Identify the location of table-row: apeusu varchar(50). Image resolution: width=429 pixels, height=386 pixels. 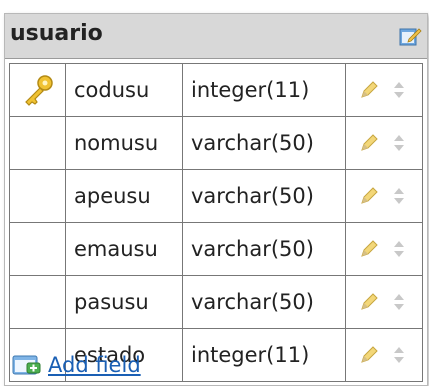
(216, 196).